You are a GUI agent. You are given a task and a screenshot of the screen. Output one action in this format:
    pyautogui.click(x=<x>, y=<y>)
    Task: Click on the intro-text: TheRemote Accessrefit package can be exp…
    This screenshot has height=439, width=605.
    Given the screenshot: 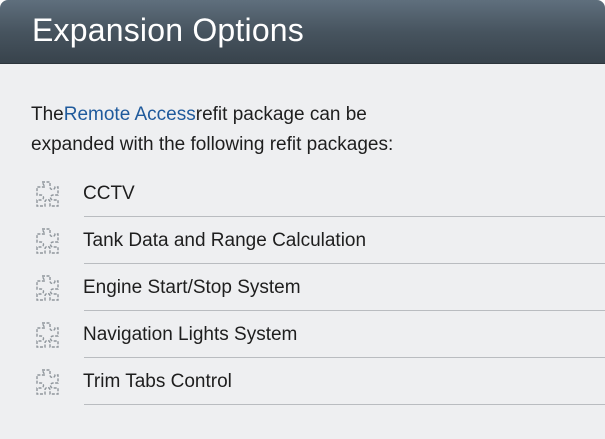 What is the action you would take?
    pyautogui.click(x=261, y=130)
    